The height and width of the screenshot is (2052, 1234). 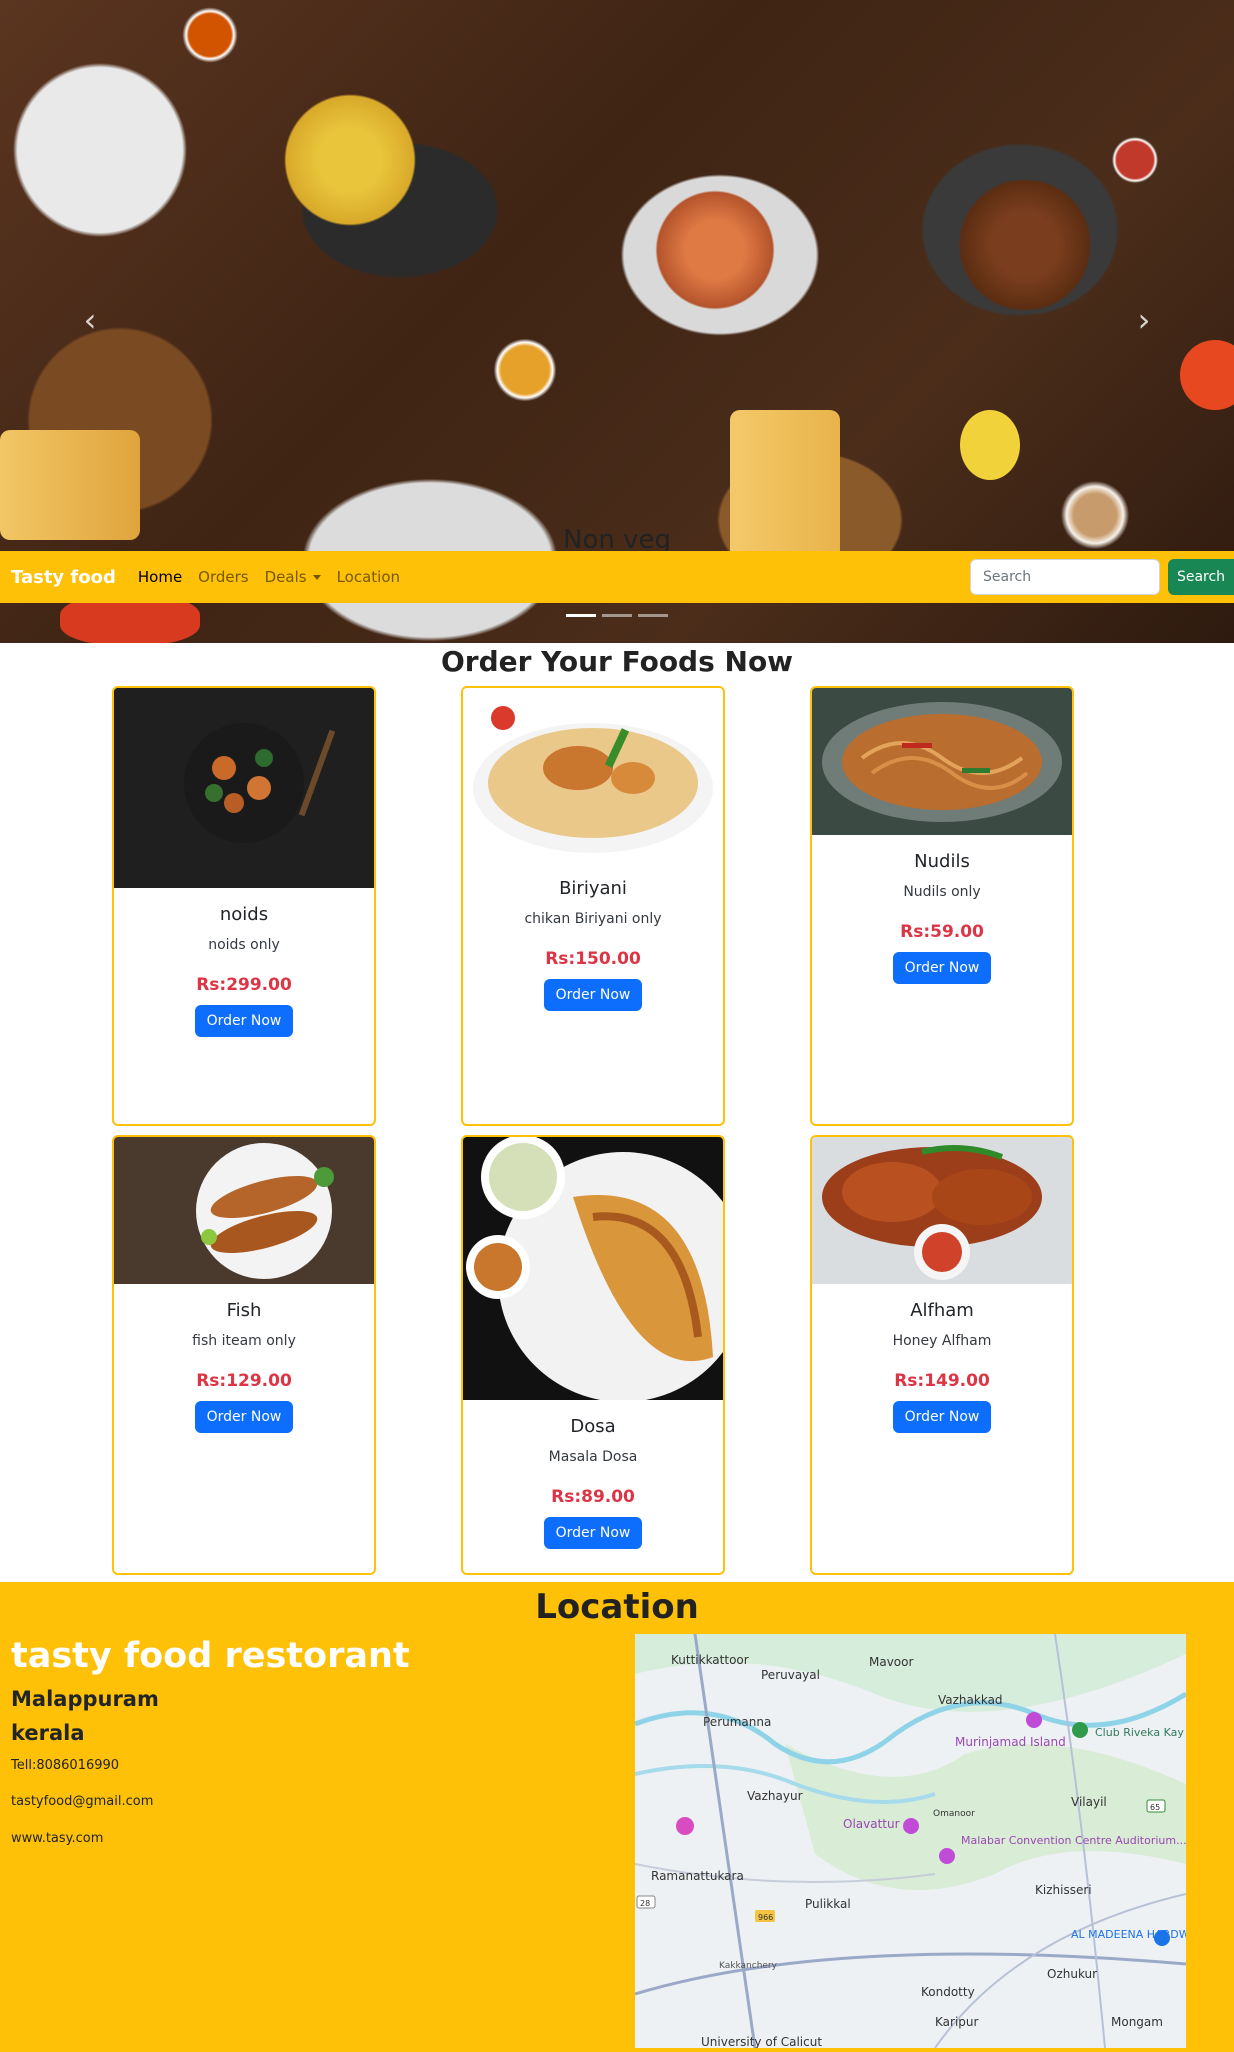 I want to click on nav-link-home: Home, so click(x=160, y=577).